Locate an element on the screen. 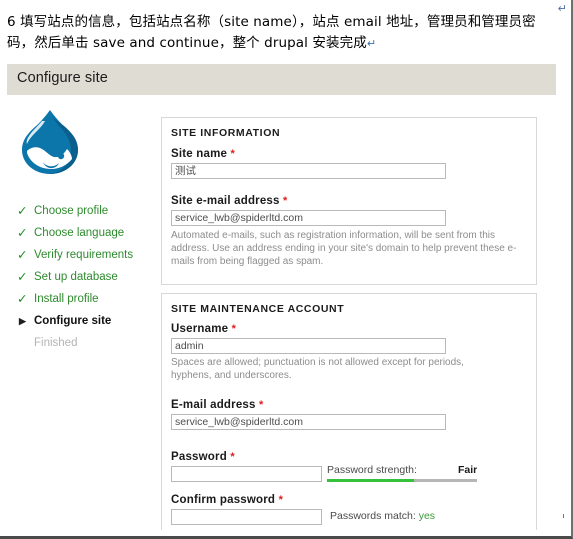 Image resolution: width=573 pixels, height=539 pixels. sidebar-step-choose-language: ✓ Choose language is located at coordinates (87, 233).